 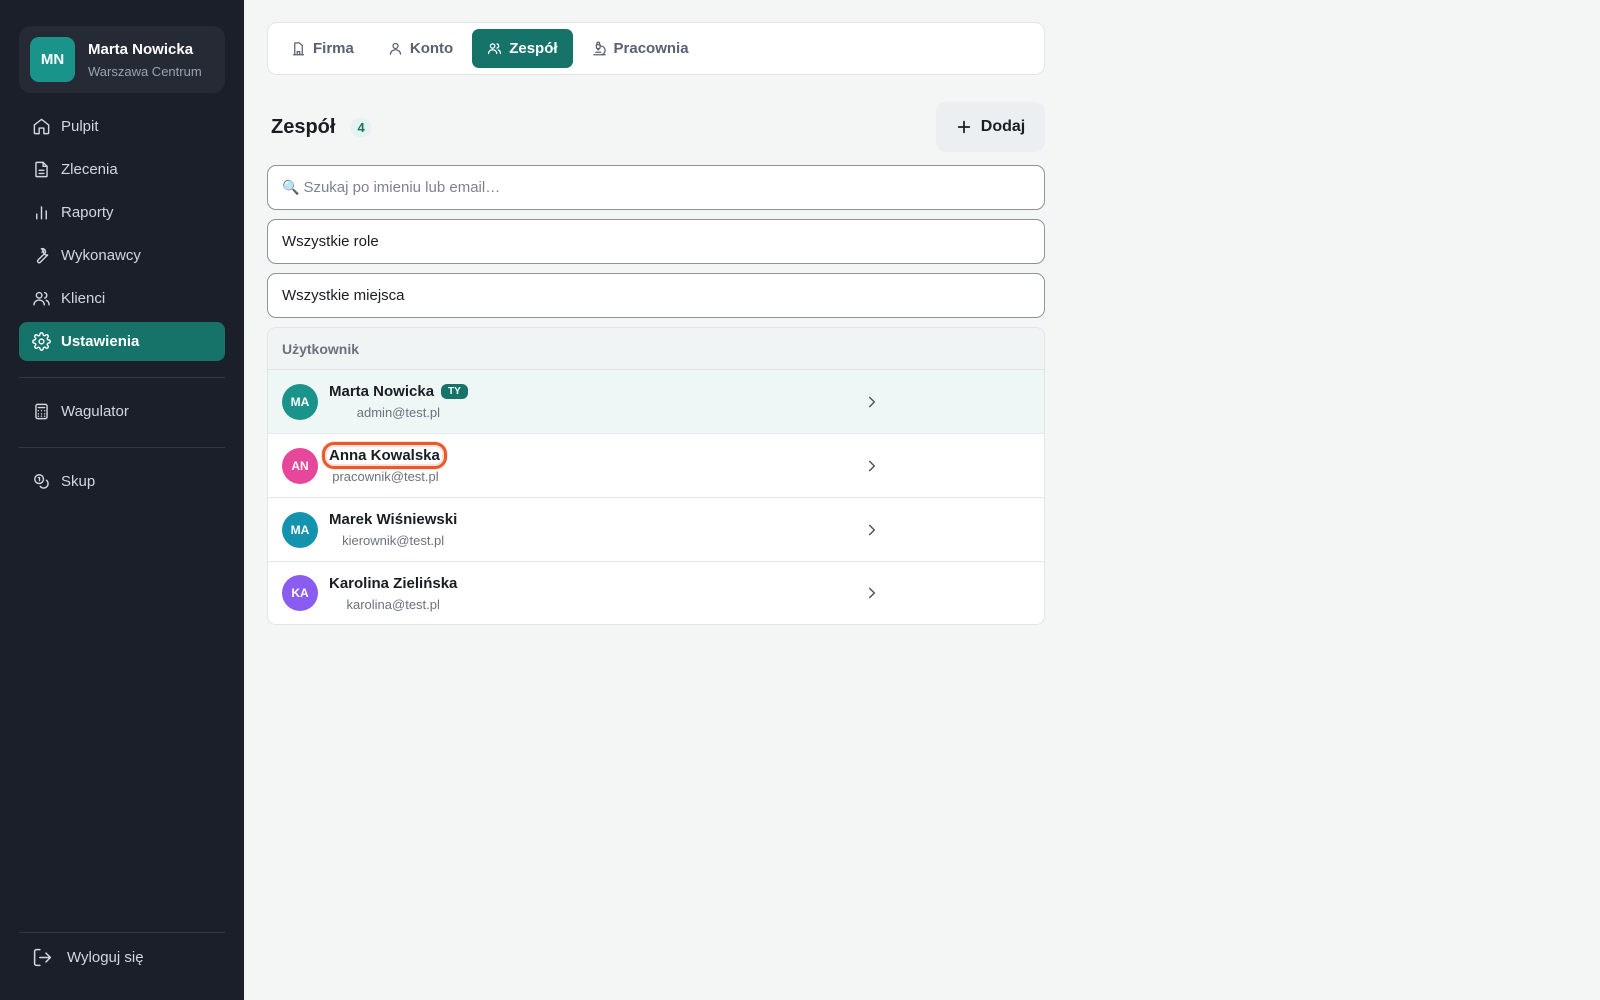 I want to click on microscope-icon, so click(x=599, y=48).